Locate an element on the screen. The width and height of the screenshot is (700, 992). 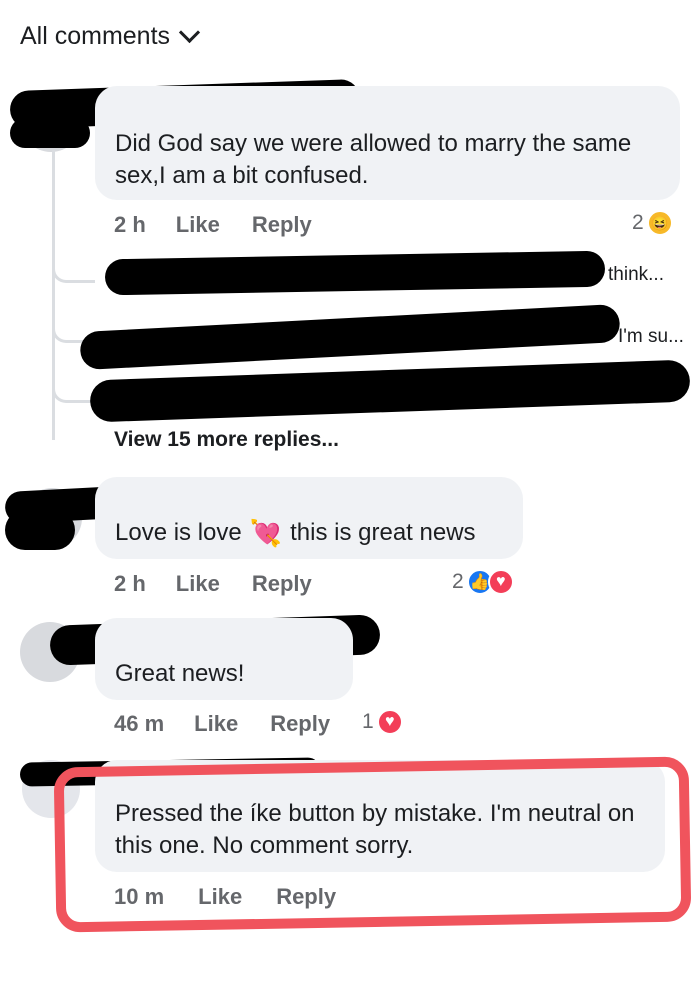
reaction-summary: 1 ♥ is located at coordinates (382, 722).